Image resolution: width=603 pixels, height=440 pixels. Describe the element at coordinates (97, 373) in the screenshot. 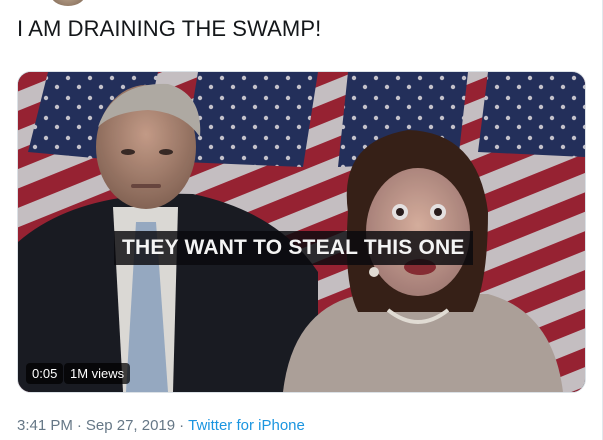

I see `video-views-badge: 1M views` at that location.